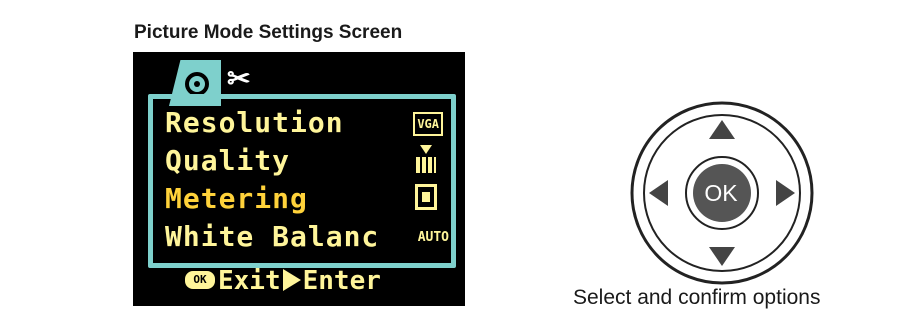  I want to click on menu-item-label: Resolution, so click(254, 122).